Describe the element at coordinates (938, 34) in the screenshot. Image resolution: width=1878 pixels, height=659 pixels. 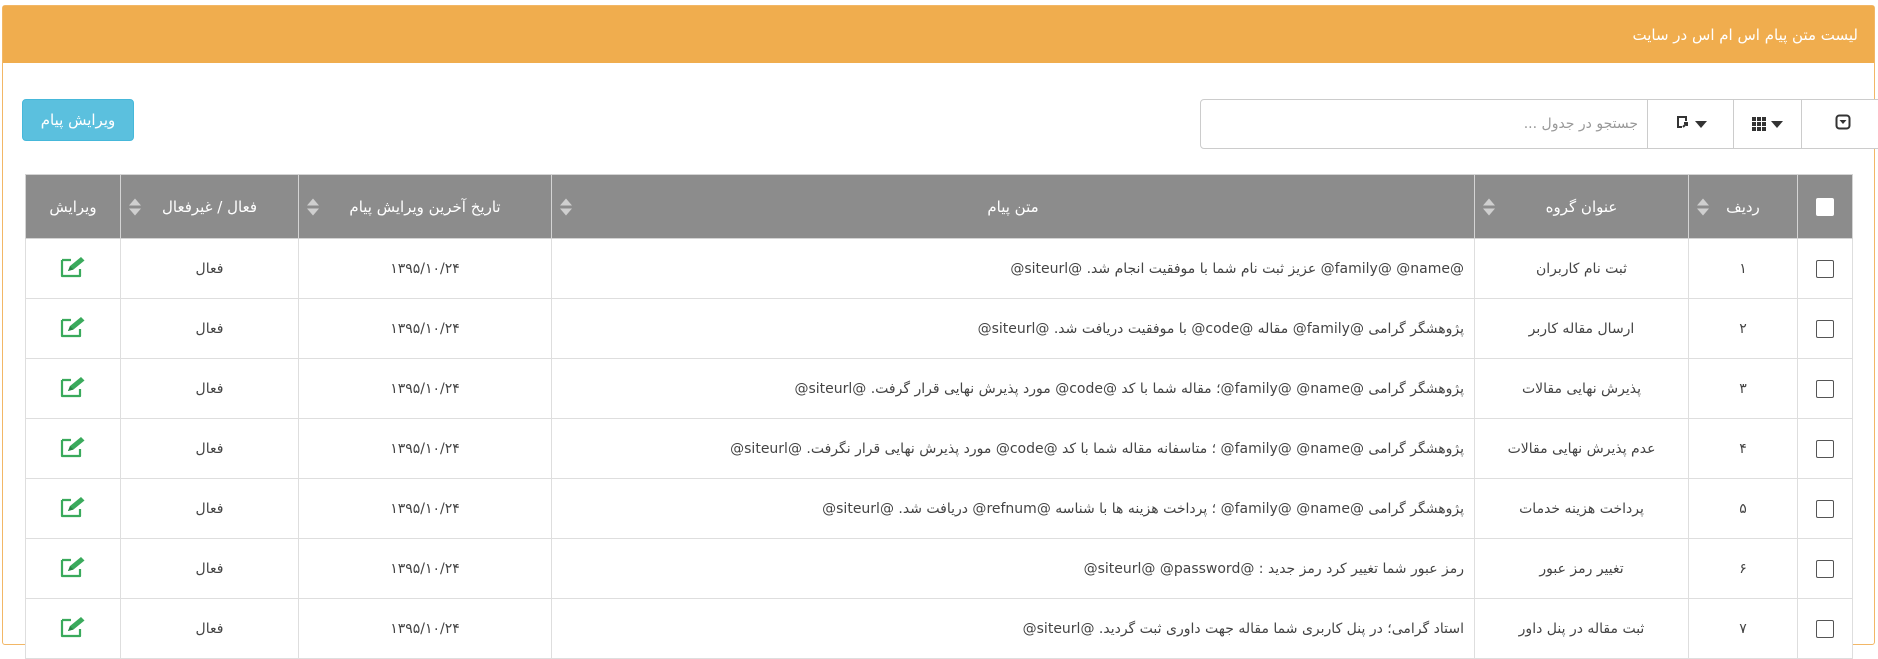
I see `panel-header: لیست متن پیام اس ام اس در سایت` at that location.